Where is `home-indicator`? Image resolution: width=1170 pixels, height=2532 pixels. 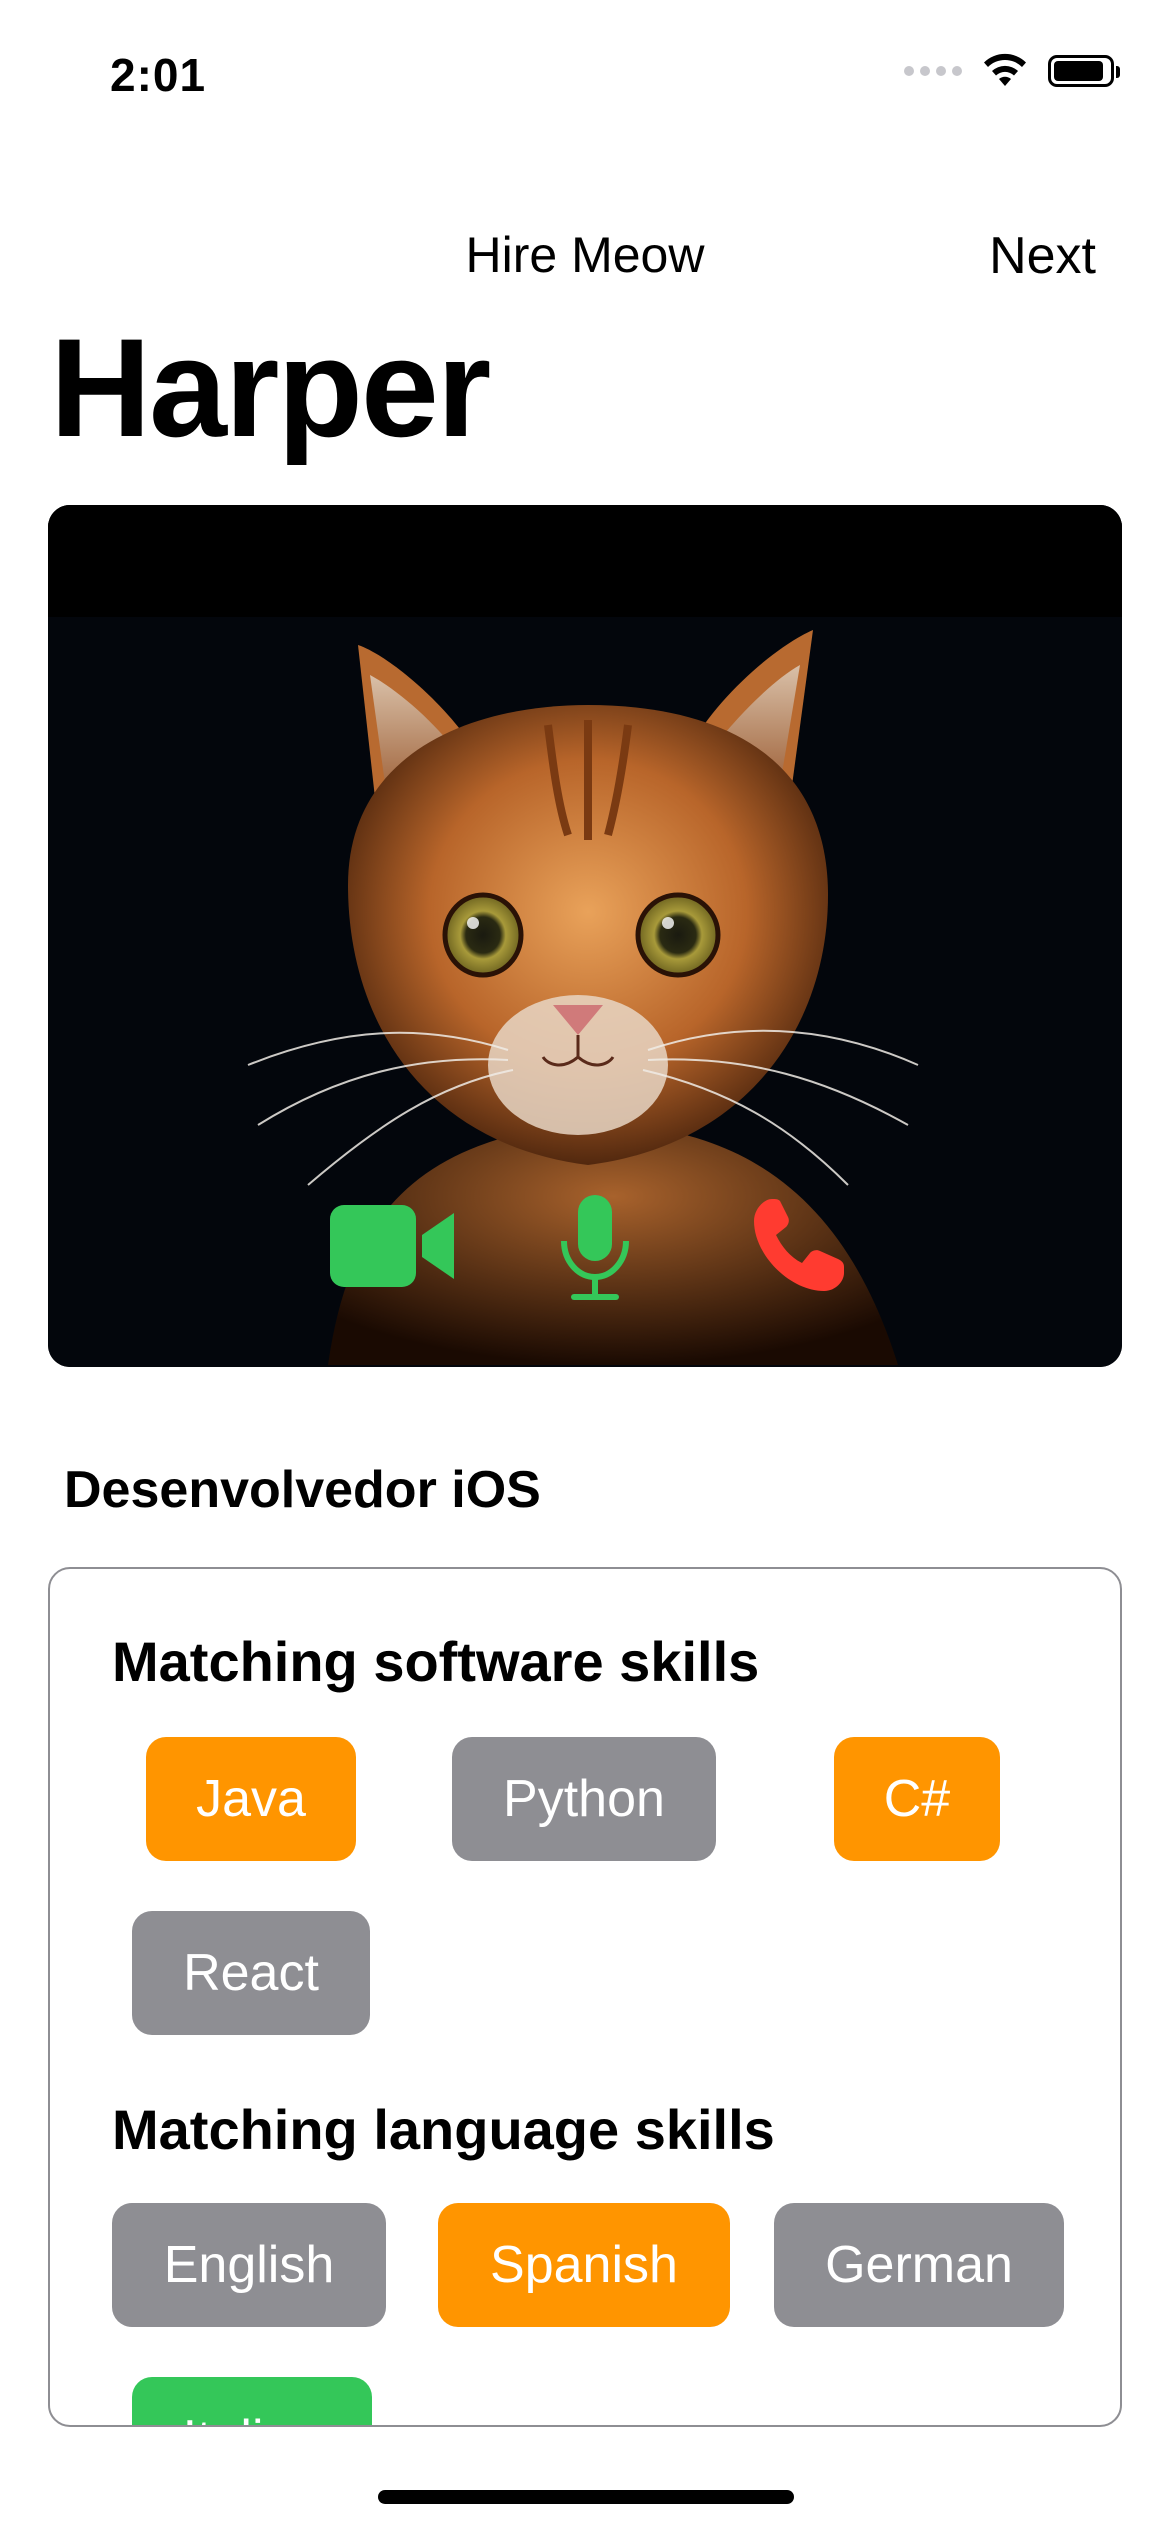 home-indicator is located at coordinates (586, 2497).